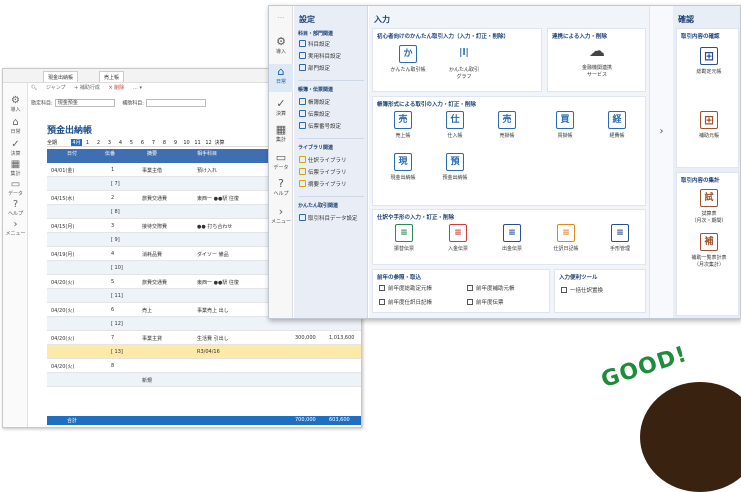  Describe the element at coordinates (323, 184) in the screenshot. I see `summary-library: 摘要ライブラリ` at that location.